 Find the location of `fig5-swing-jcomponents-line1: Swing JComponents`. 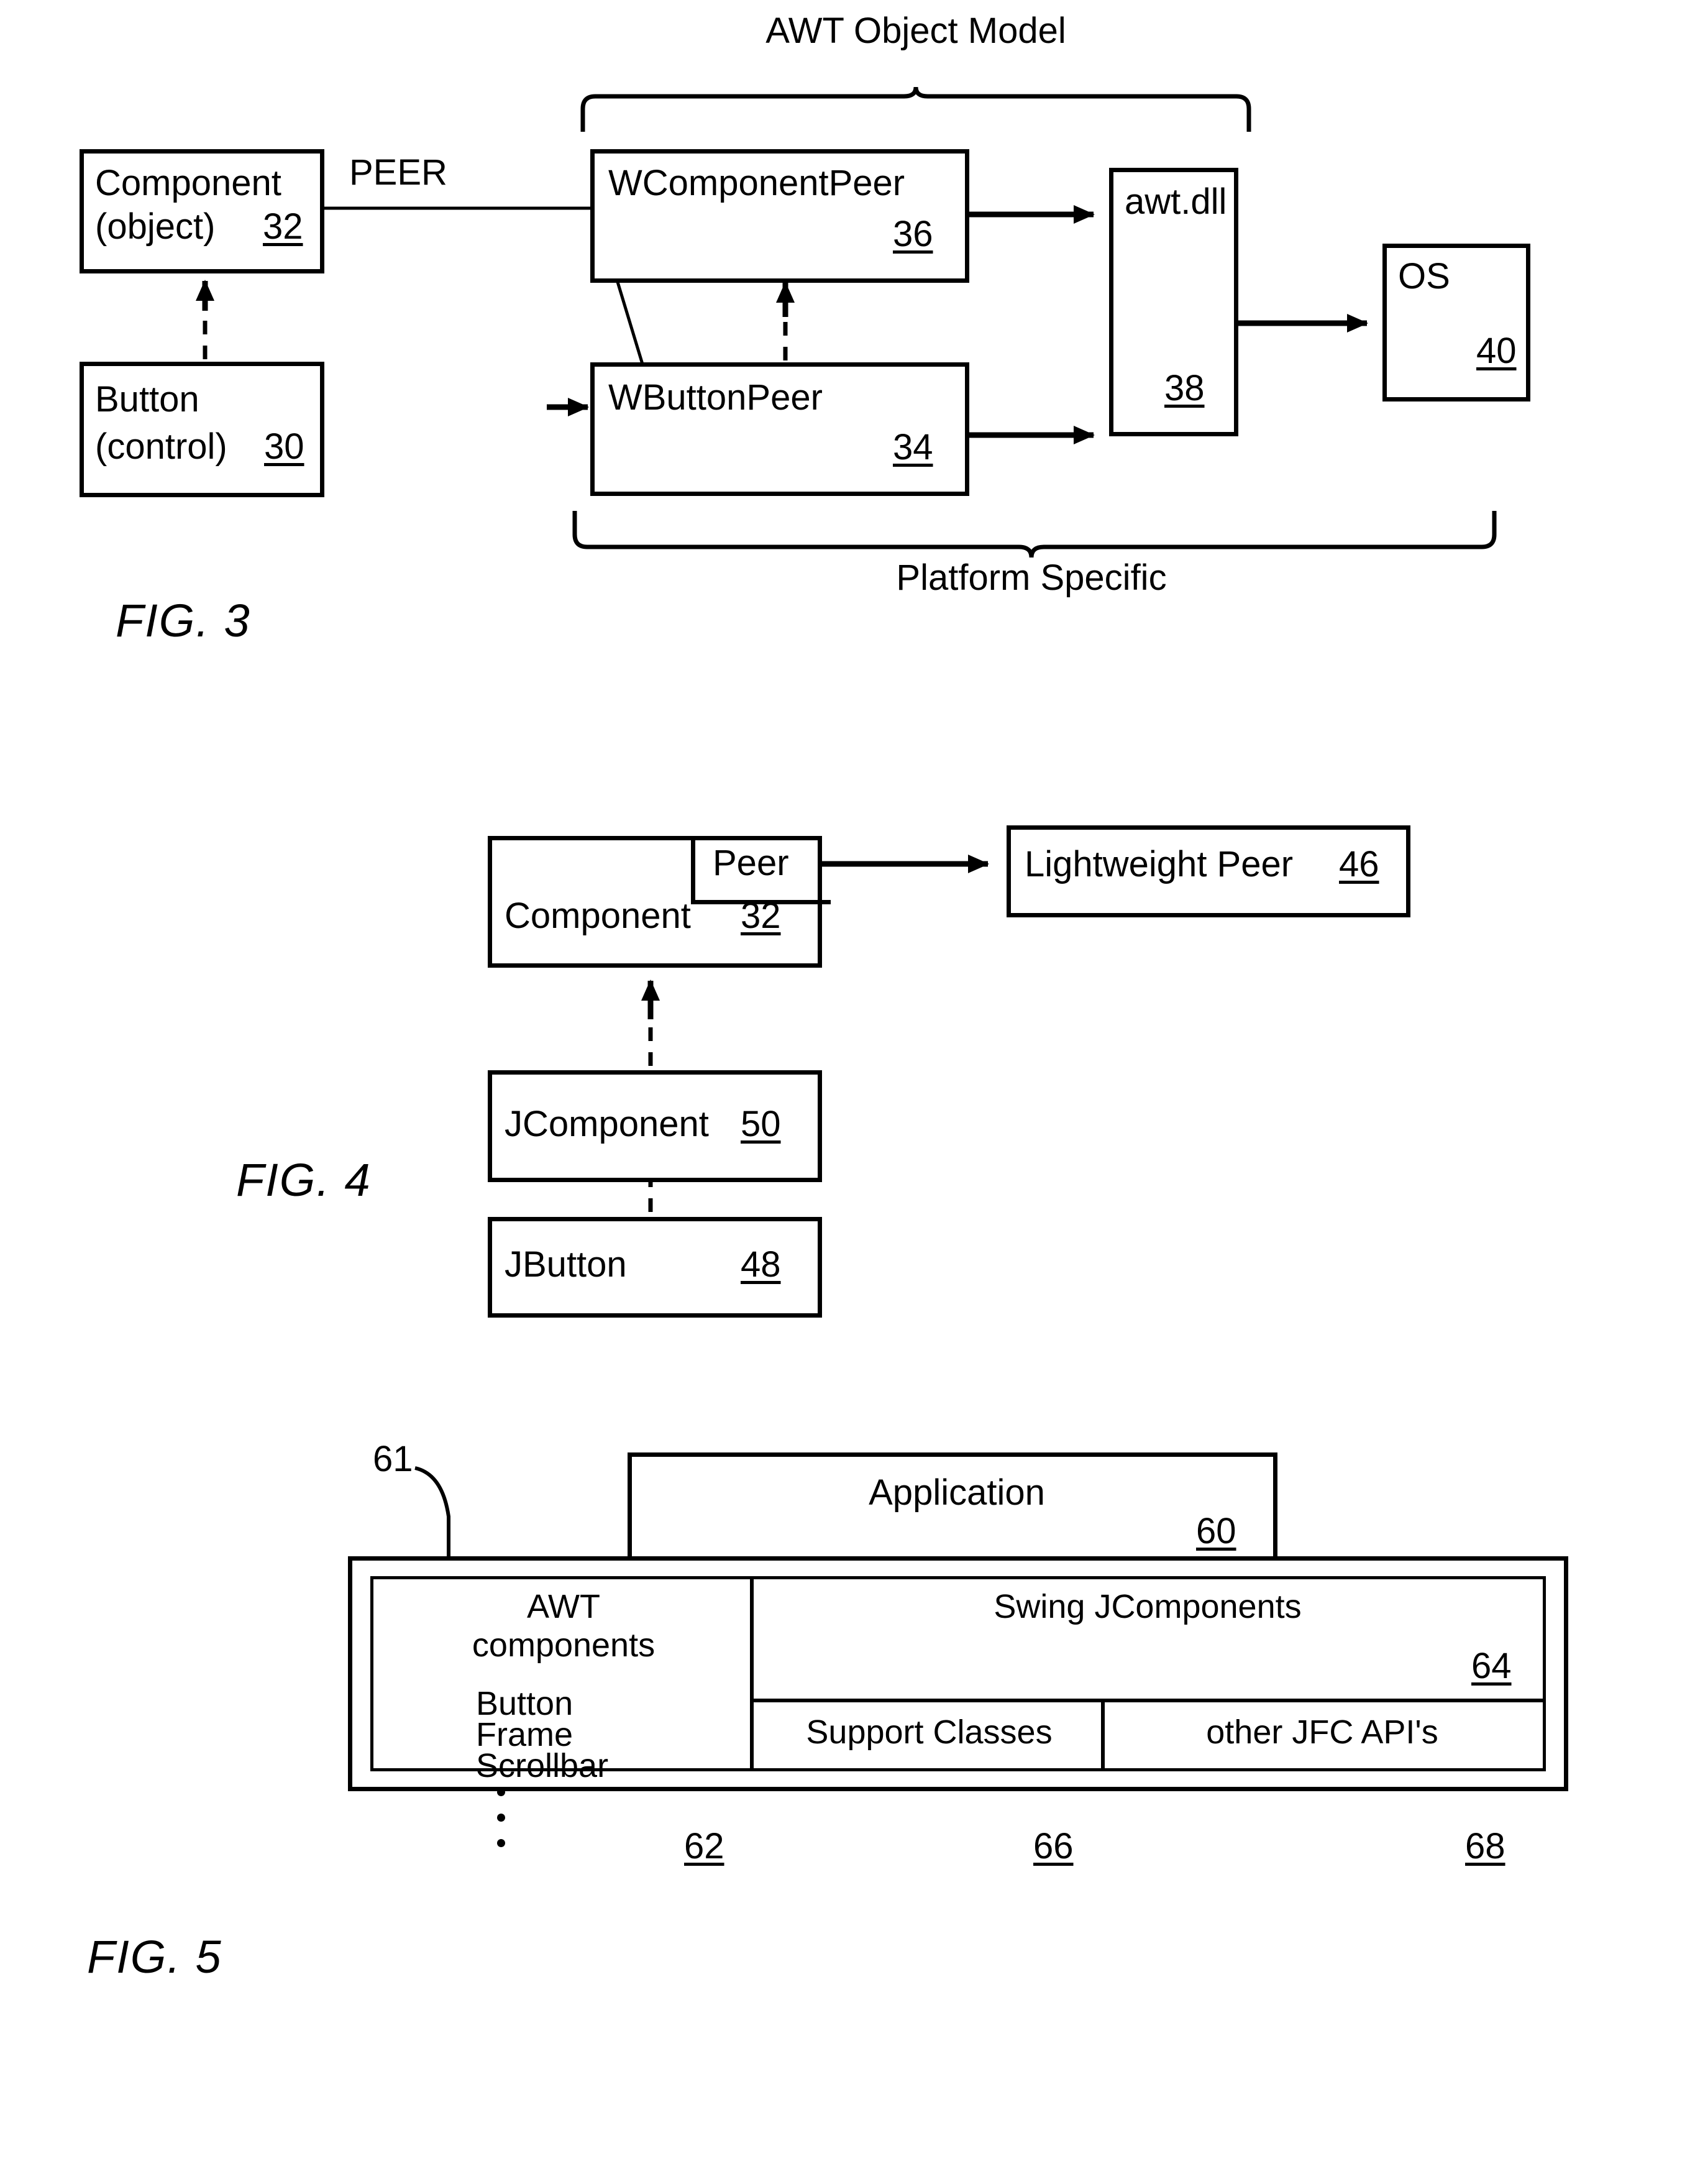

fig5-swing-jcomponents-line1: Swing JComponents is located at coordinates (1148, 1606).